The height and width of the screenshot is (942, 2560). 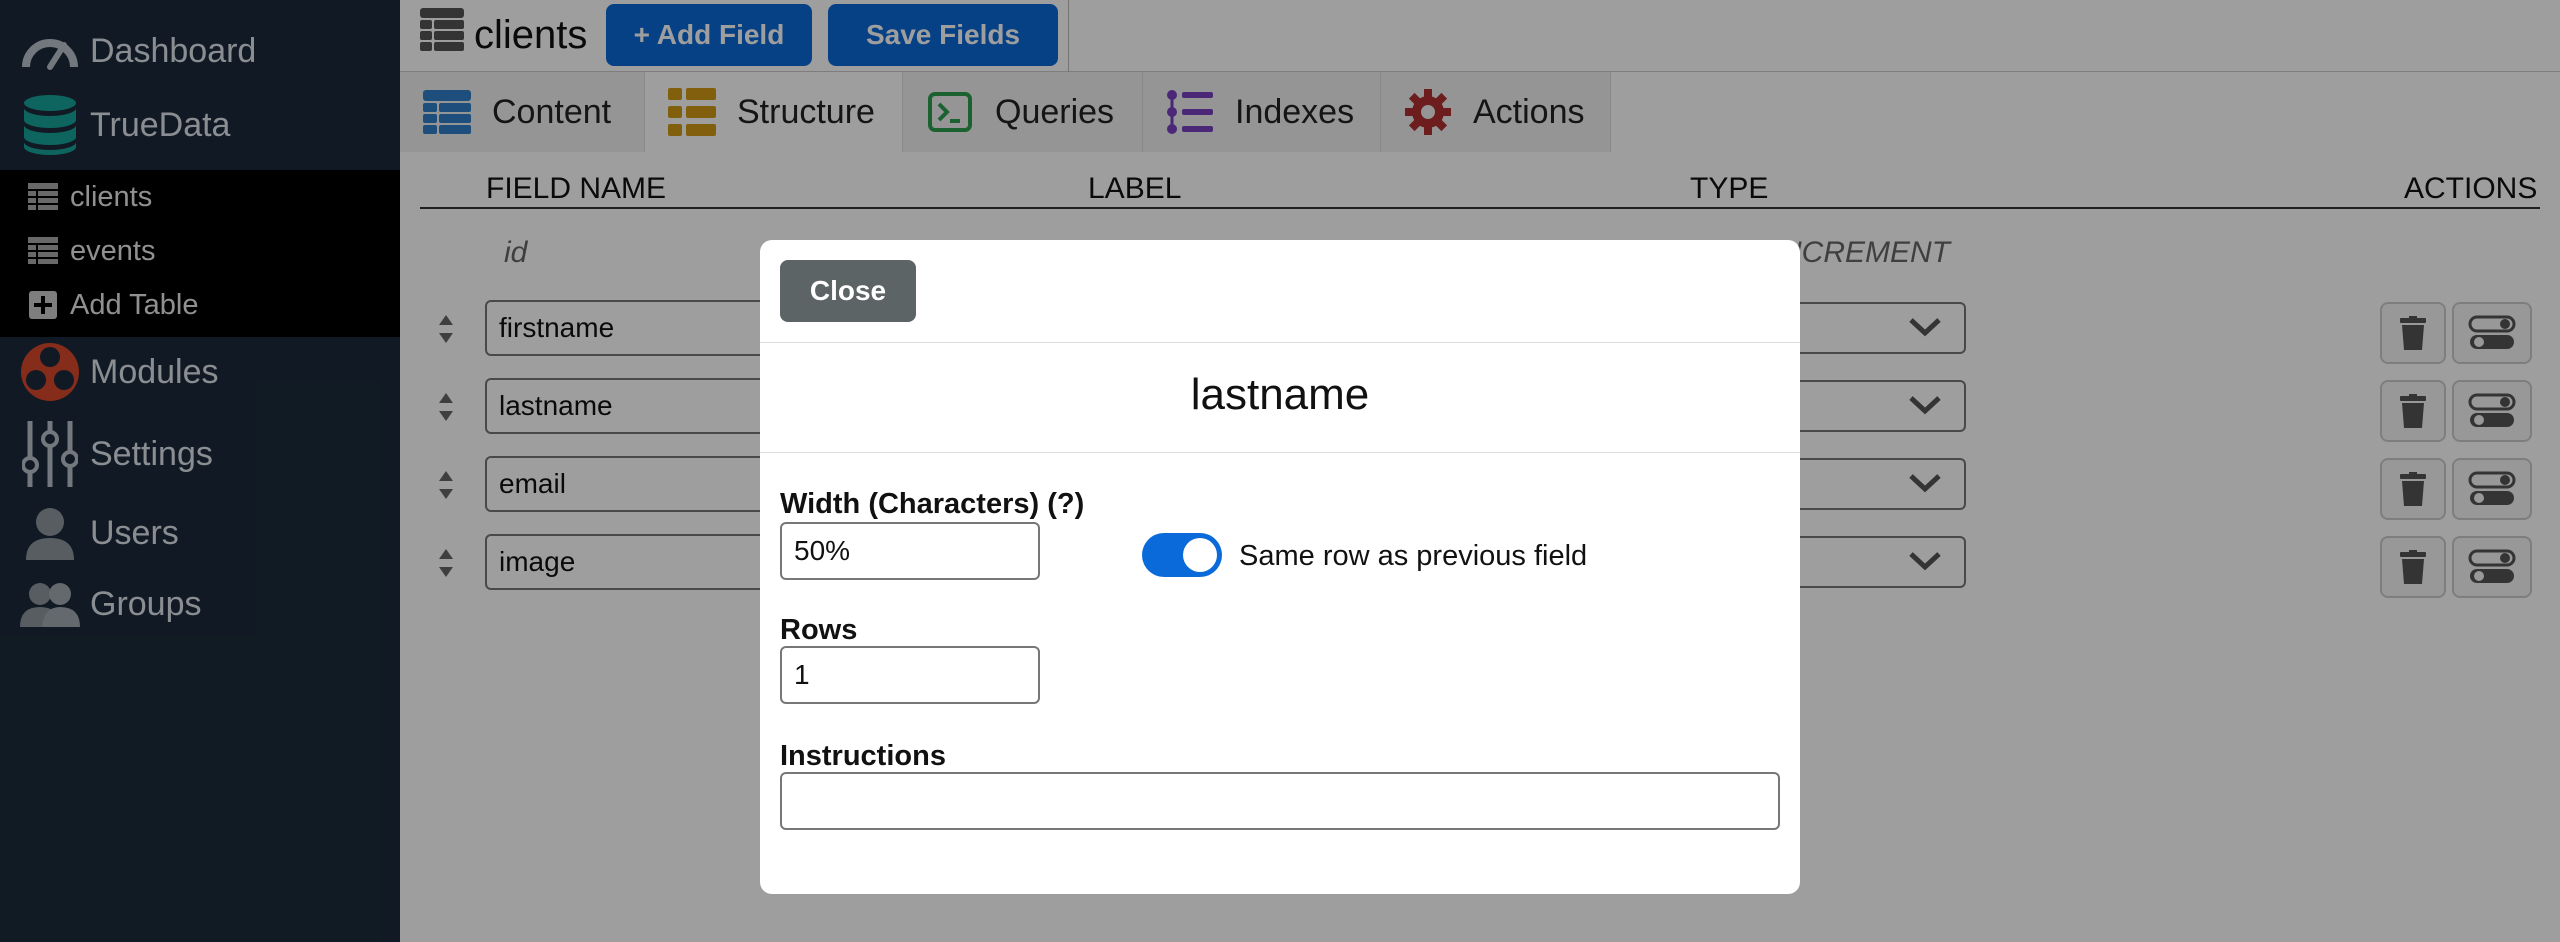 What do you see at coordinates (863, 756) in the screenshot?
I see `instructions-label: Instructions` at bounding box center [863, 756].